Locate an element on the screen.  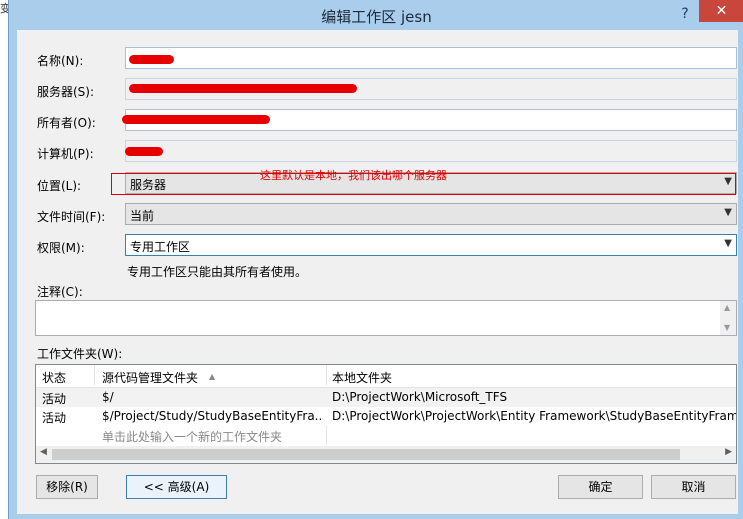
permission-help-text: 专用工作区只能由其所有者使用。 is located at coordinates (217, 272).